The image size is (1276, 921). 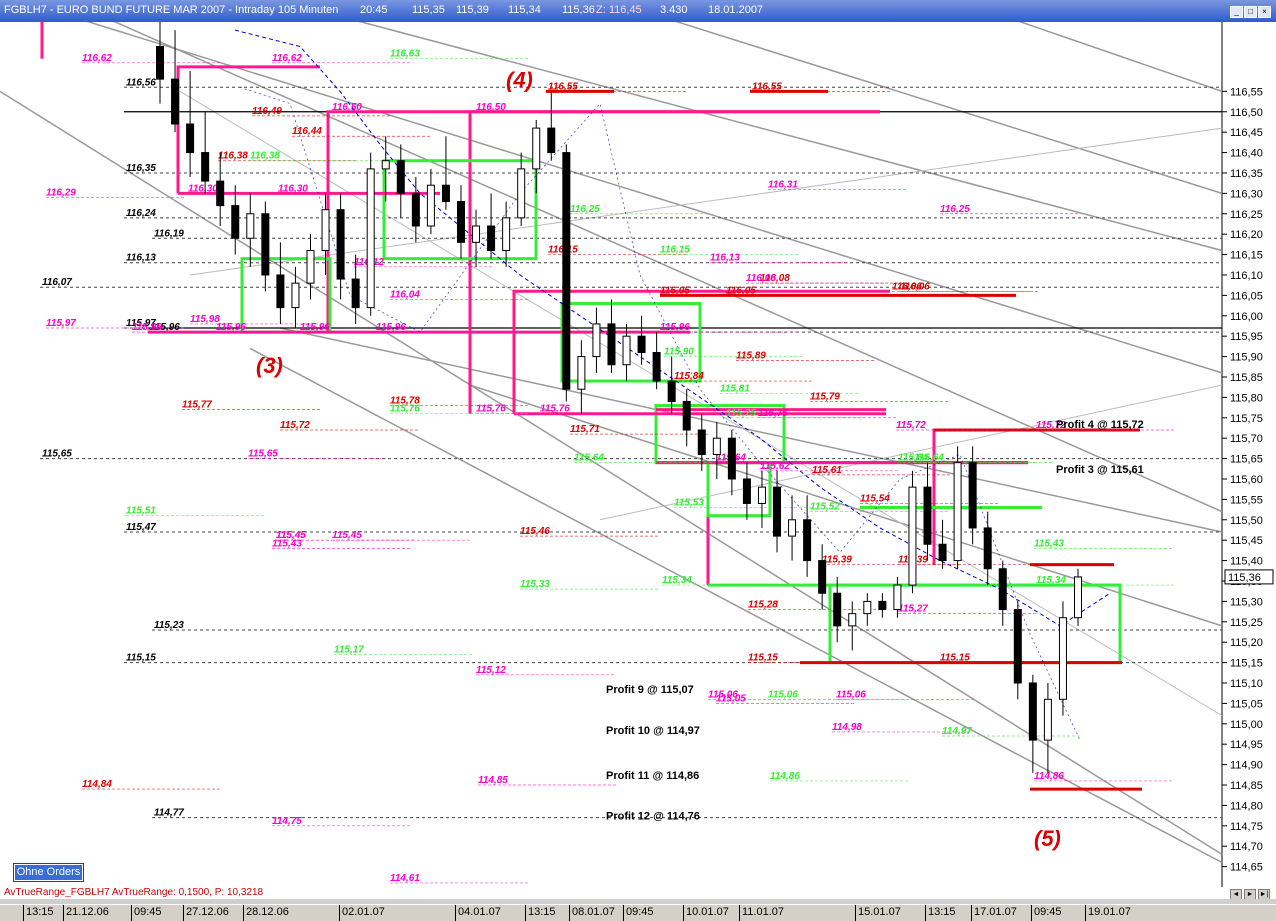 I want to click on y-tick-label: 115,80, so click(x=1246, y=398).